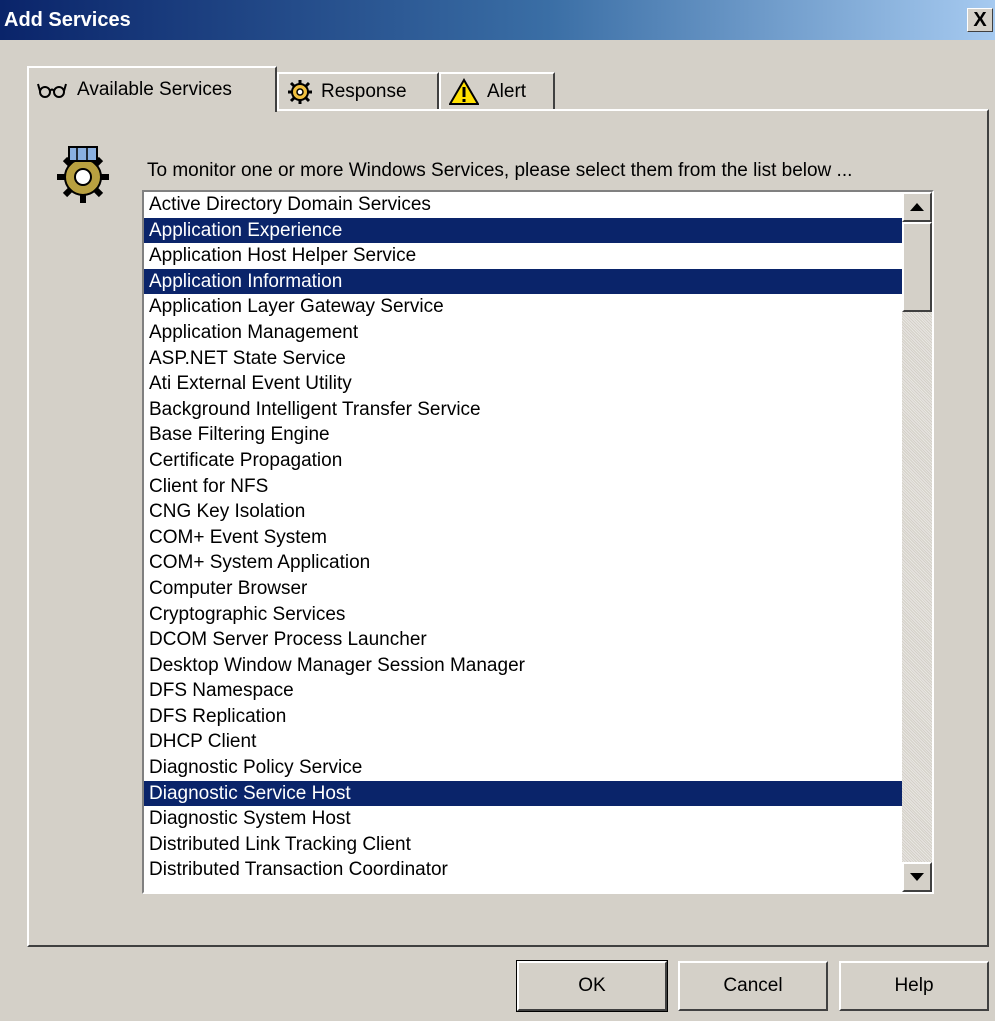 The height and width of the screenshot is (1021, 995). Describe the element at coordinates (523, 487) in the screenshot. I see `list-item: Client for NFS` at that location.